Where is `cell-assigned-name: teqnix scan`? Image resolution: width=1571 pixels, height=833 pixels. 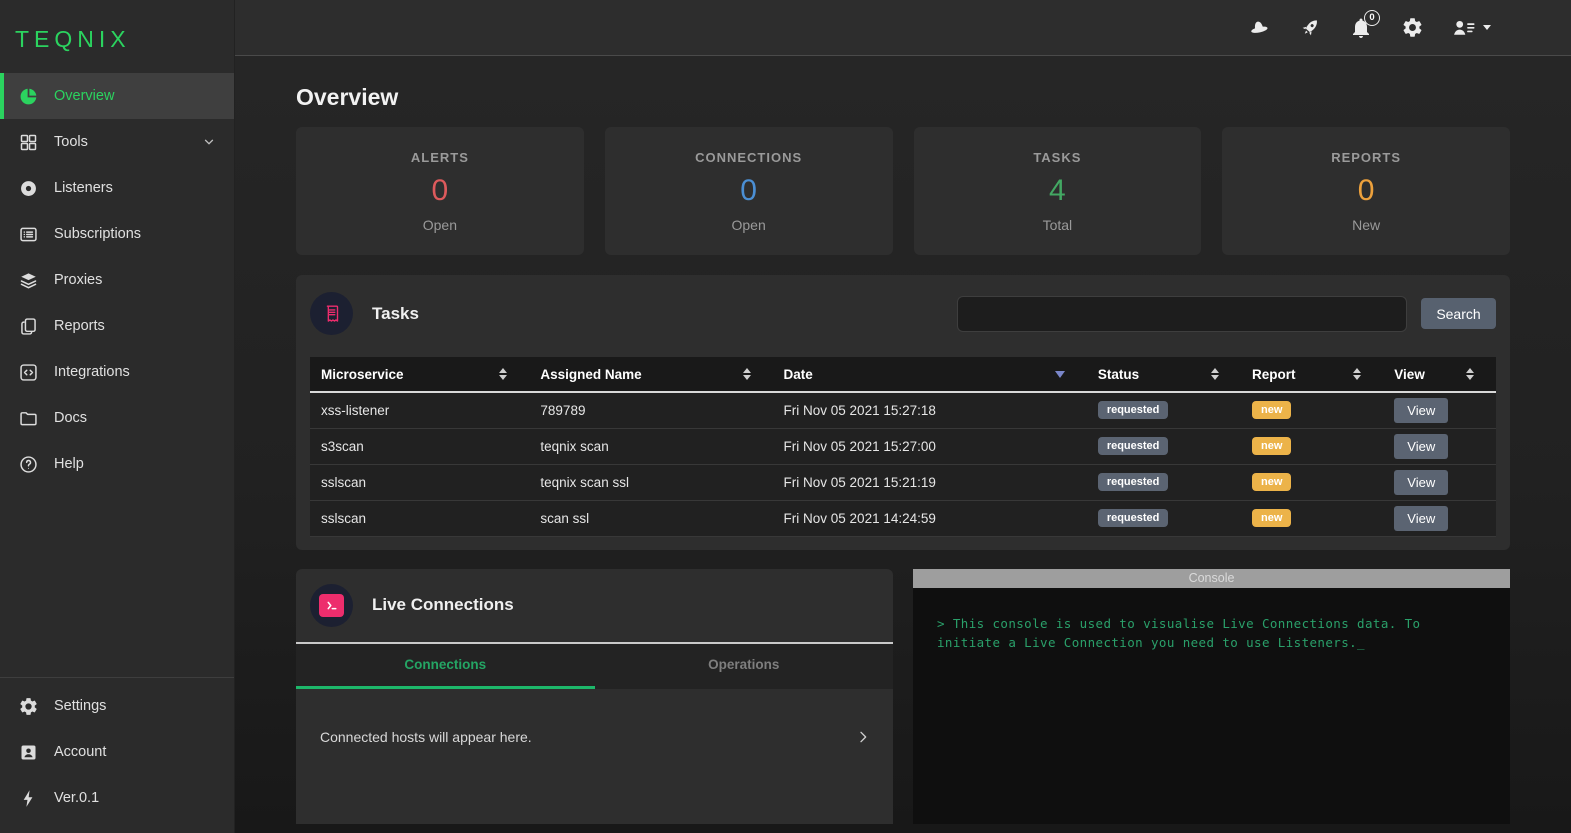 cell-assigned-name: teqnix scan is located at coordinates (651, 446).